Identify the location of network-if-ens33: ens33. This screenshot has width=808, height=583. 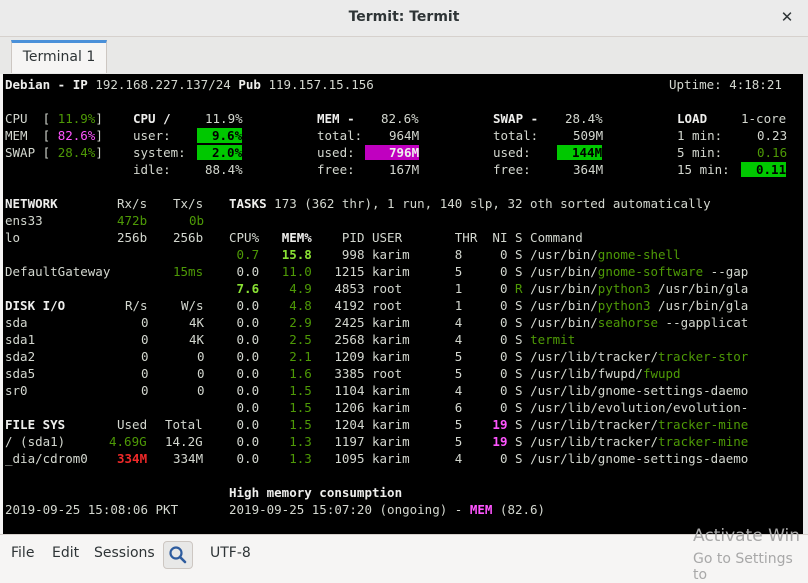
(24, 220).